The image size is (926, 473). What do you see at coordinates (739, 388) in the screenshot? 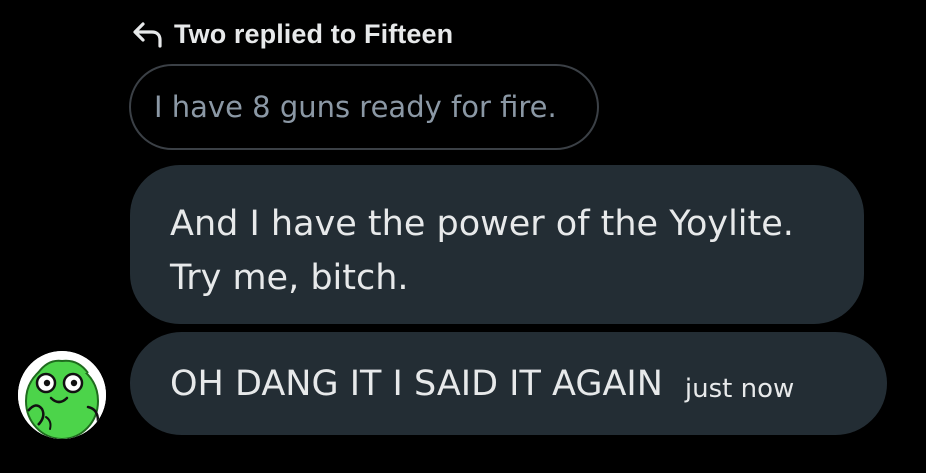
I see `message-timestamp: just now` at bounding box center [739, 388].